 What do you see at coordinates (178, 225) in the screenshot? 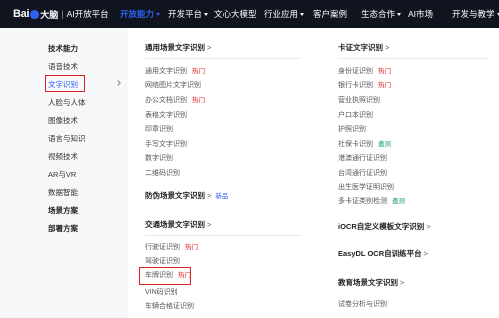
I see `section-title-traffic: 交通场景文字识别 >` at bounding box center [178, 225].